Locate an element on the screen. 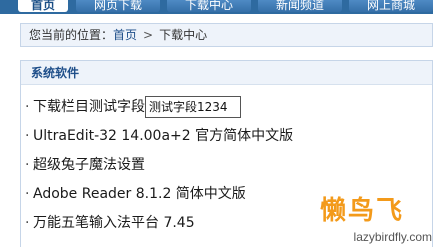 This screenshot has width=433, height=247. list-item-link: 万能五笔输入法平台 7.45 is located at coordinates (114, 223).